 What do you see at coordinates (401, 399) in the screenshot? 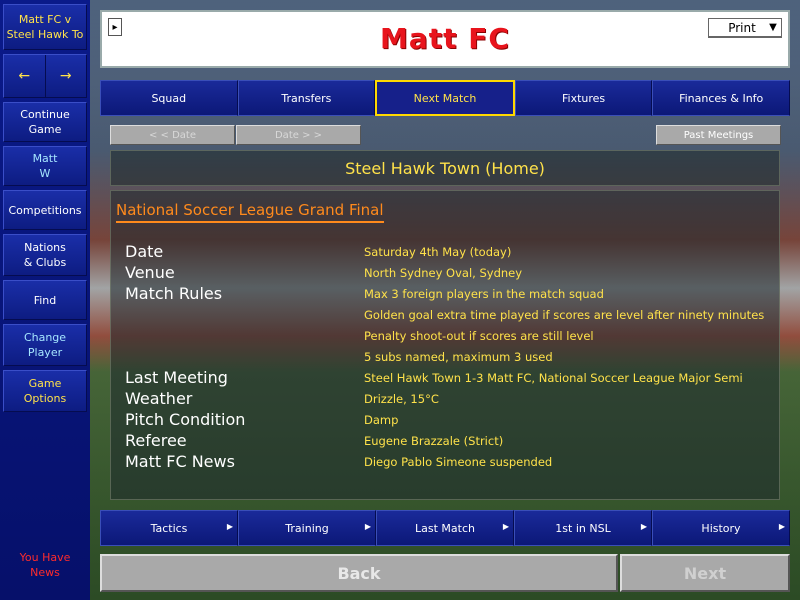
I see `weather-value: Drizzle, 15°C` at bounding box center [401, 399].